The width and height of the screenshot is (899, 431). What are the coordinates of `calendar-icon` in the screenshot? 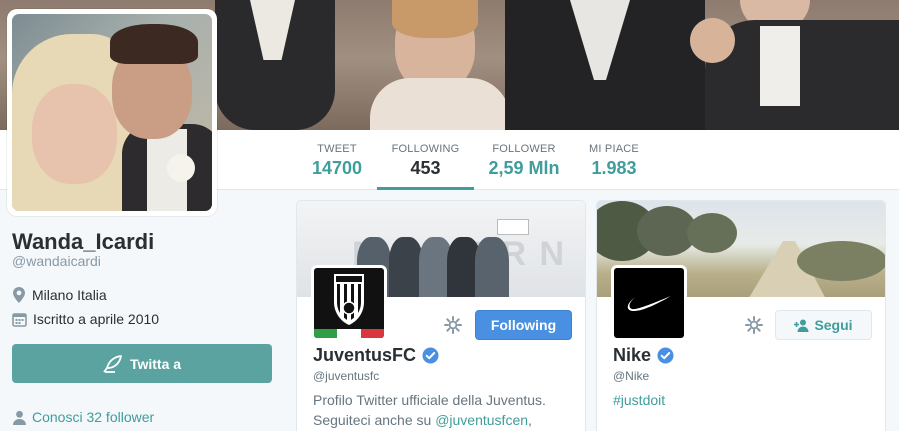 It's located at (19, 319).